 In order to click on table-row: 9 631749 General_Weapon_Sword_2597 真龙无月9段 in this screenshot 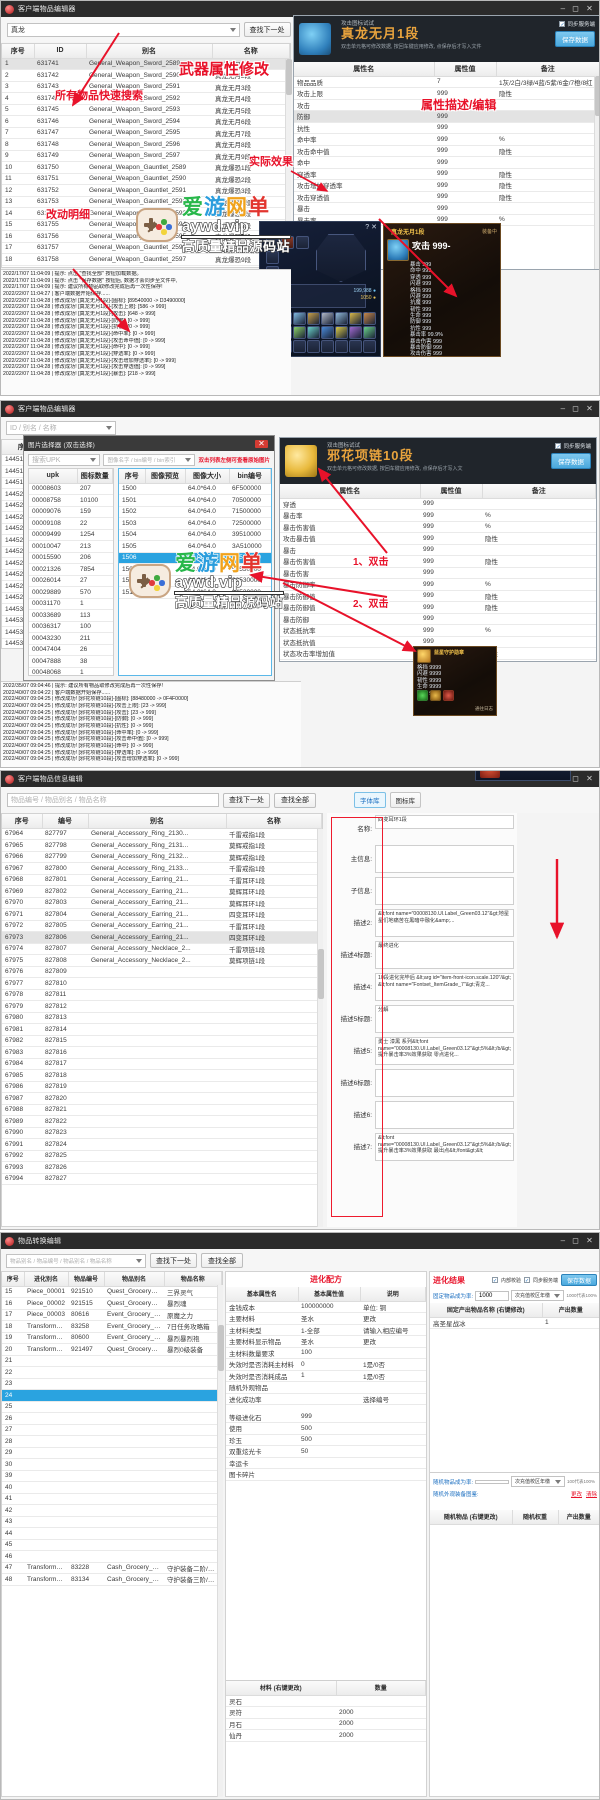, I will do `click(146, 156)`.